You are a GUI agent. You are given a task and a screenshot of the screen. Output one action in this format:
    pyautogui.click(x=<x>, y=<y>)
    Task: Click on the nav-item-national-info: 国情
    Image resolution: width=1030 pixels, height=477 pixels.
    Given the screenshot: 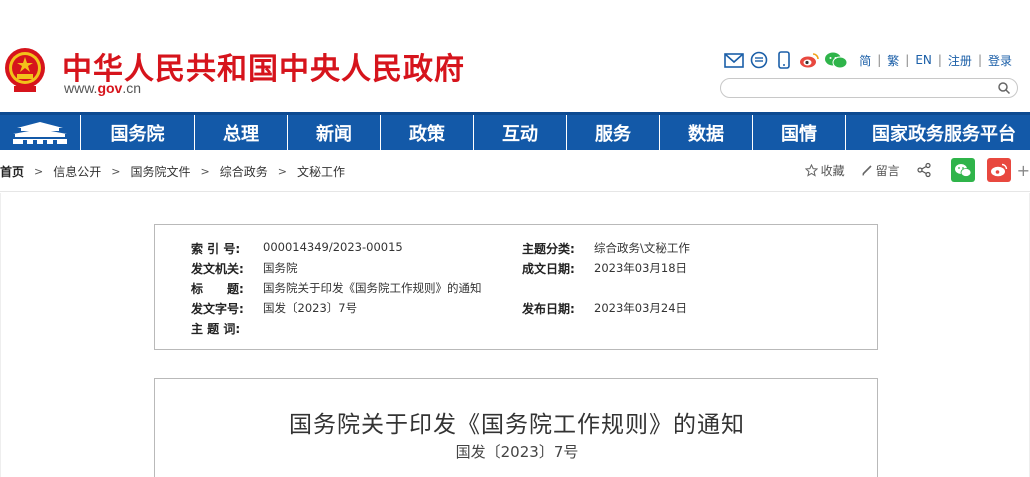 What is the action you would take?
    pyautogui.click(x=798, y=132)
    